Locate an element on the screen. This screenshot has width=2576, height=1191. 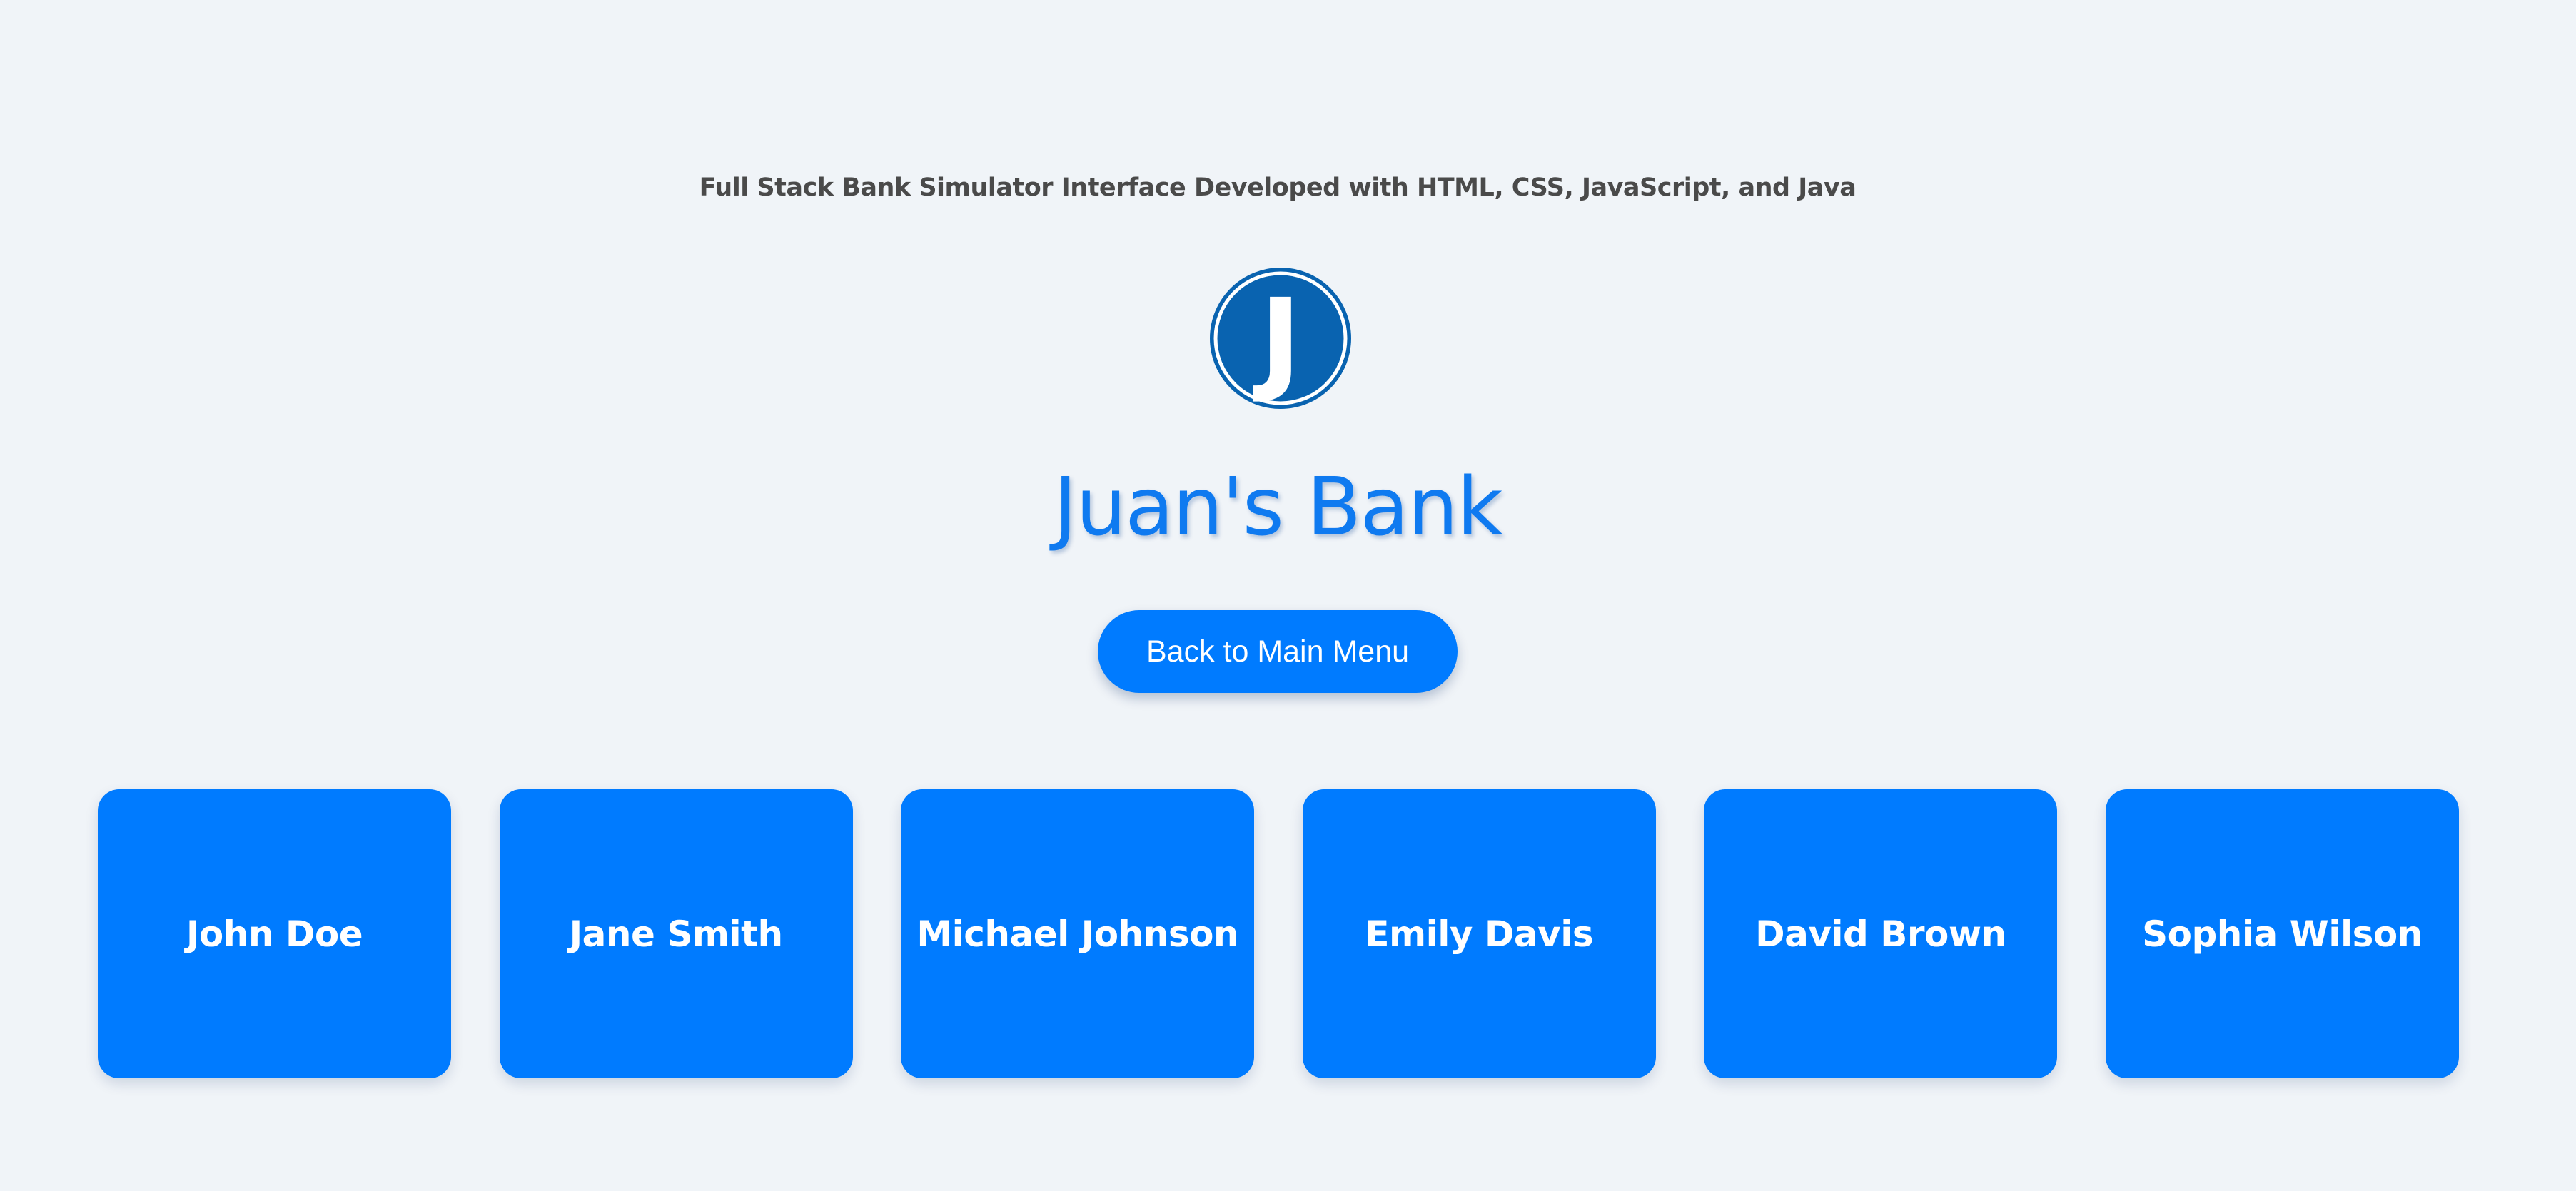
customer-card-jane-smith: Jane Smith is located at coordinates (676, 933).